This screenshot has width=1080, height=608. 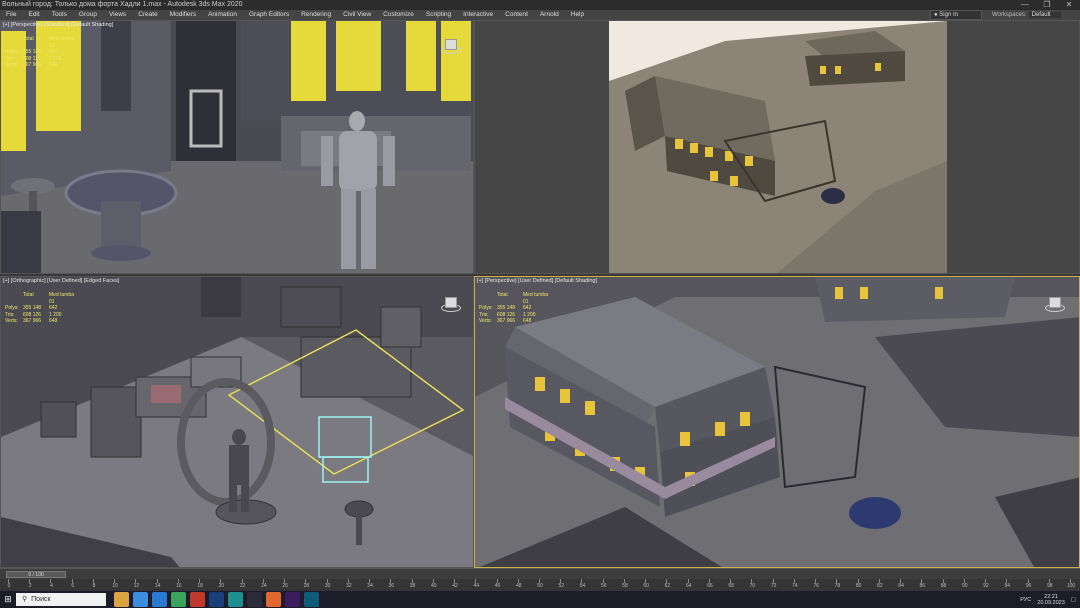 What do you see at coordinates (1025, 5) in the screenshot?
I see `minimize-button: —` at bounding box center [1025, 5].